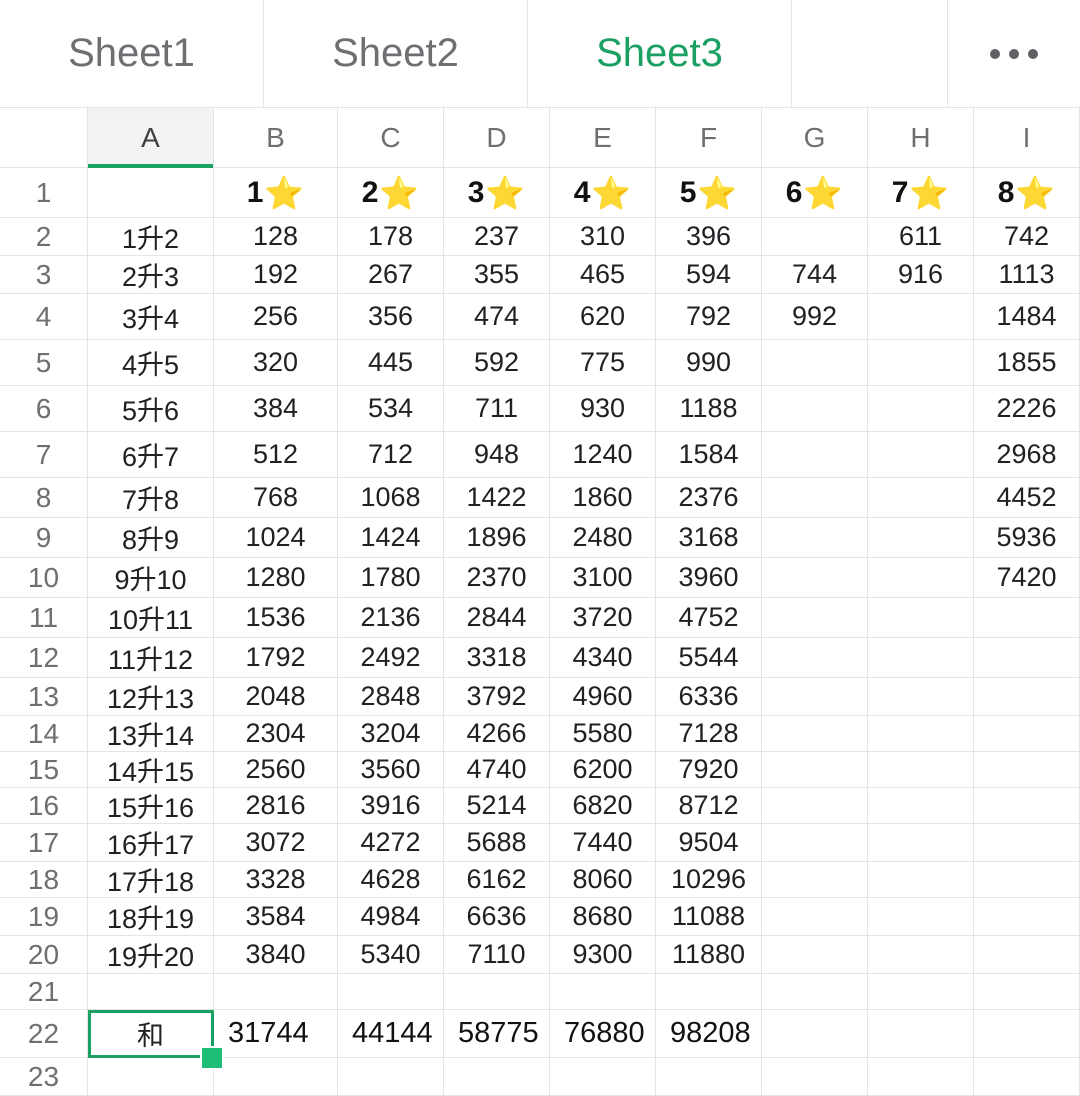 This screenshot has height=1096, width=1080. Describe the element at coordinates (44, 618) in the screenshot. I see `row-header-11: 11` at that location.